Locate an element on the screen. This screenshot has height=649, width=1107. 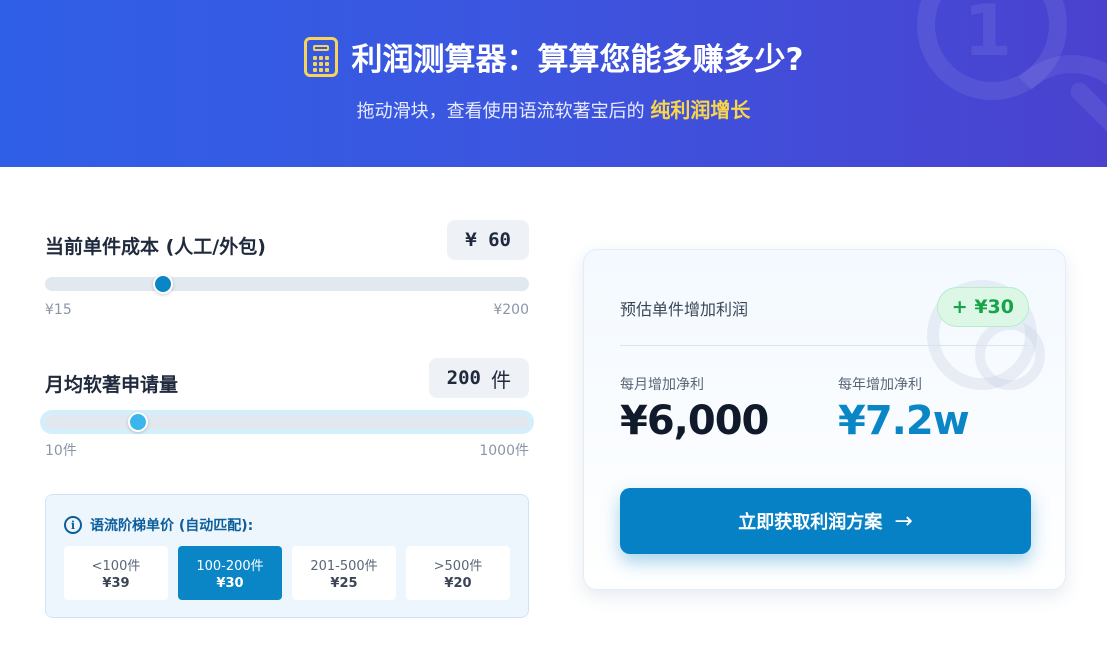
subtitle-text: 拖动滑块，查看使用语流软著宝后的 is located at coordinates (500, 111).